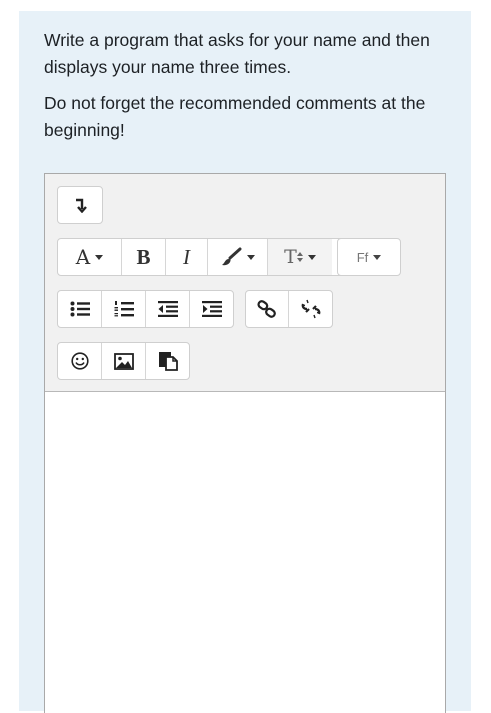 The height and width of the screenshot is (713, 491). I want to click on font-size-button: Ff, so click(369, 257).